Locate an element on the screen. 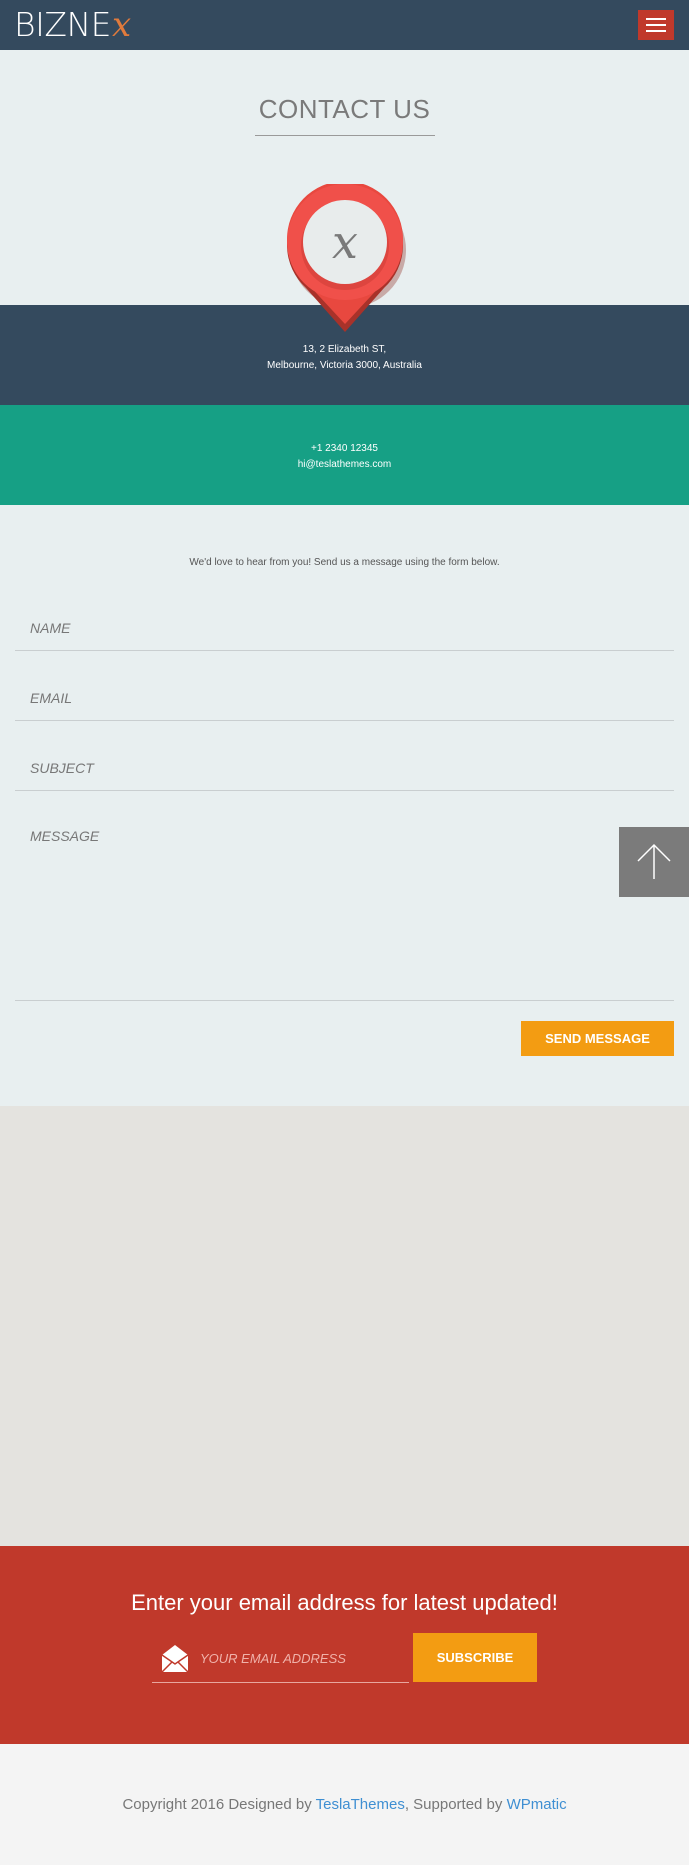  phone-email-block: +1 2340 12345 hi@teslathemes.com is located at coordinates (344, 457).